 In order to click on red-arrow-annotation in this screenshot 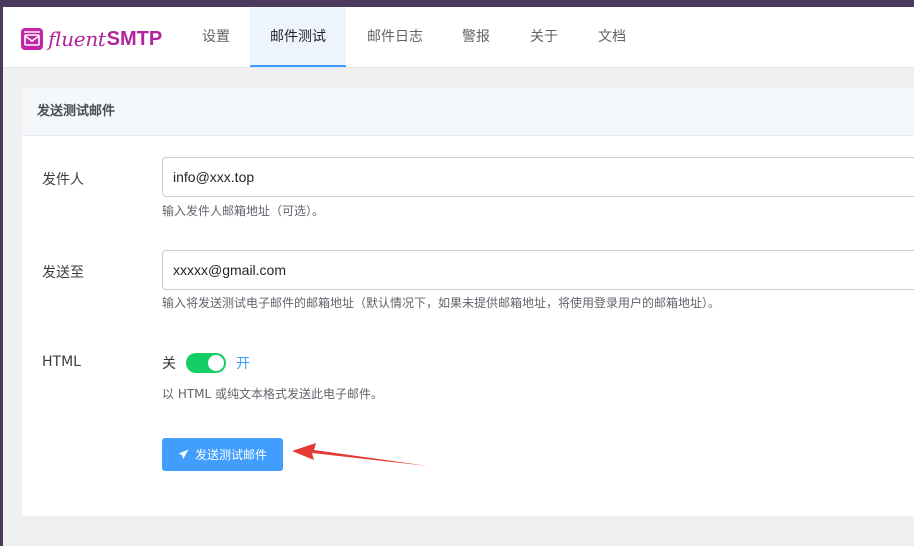, I will do `click(360, 454)`.